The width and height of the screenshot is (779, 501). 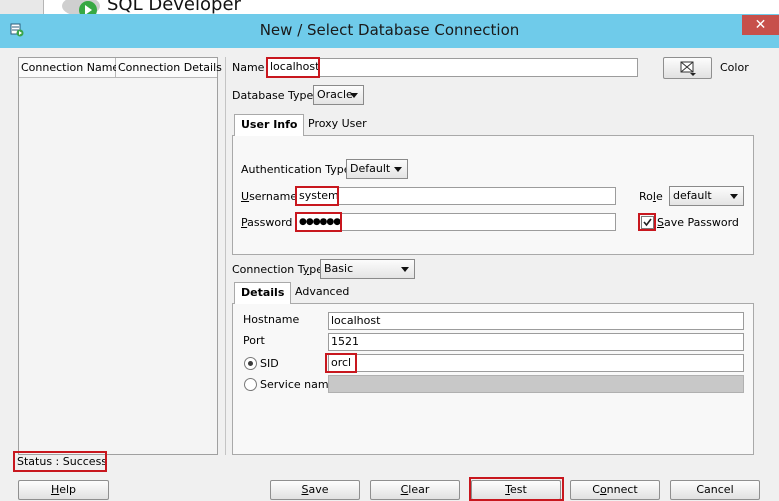 I want to click on background-app-title: SQL Developer, so click(x=174, y=7).